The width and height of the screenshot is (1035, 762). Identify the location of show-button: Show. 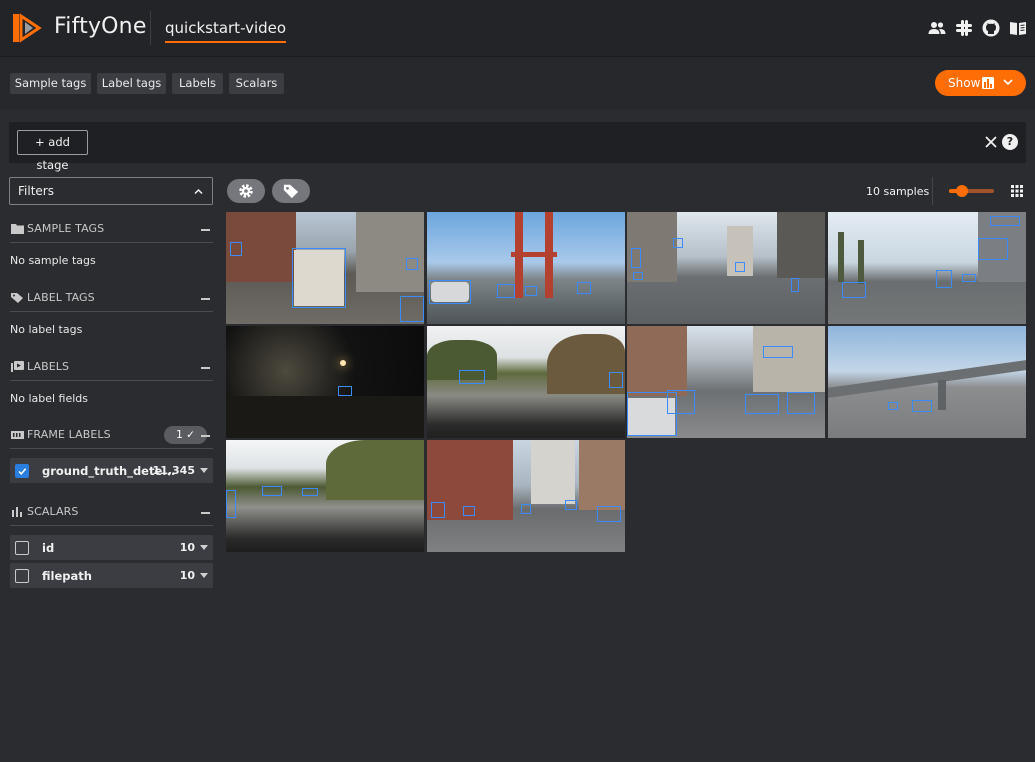
(980, 83).